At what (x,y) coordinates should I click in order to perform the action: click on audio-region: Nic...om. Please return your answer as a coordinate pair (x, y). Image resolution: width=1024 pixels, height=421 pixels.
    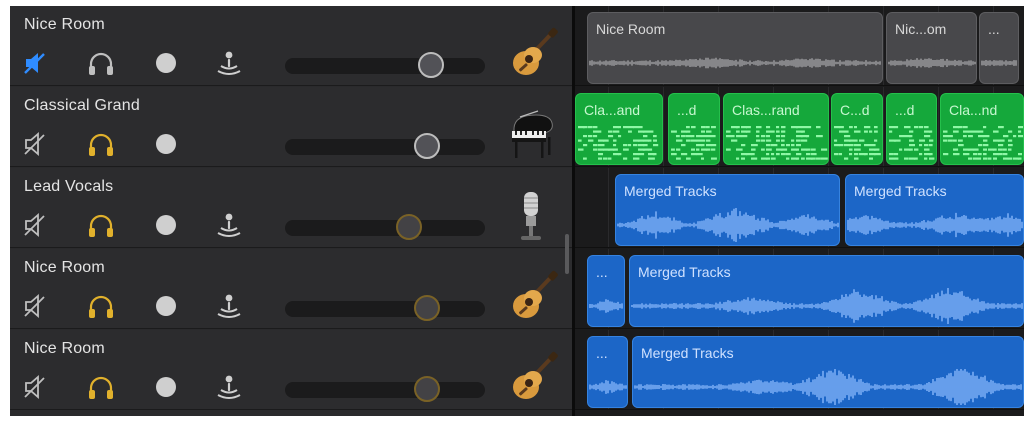
    Looking at the image, I should click on (931, 48).